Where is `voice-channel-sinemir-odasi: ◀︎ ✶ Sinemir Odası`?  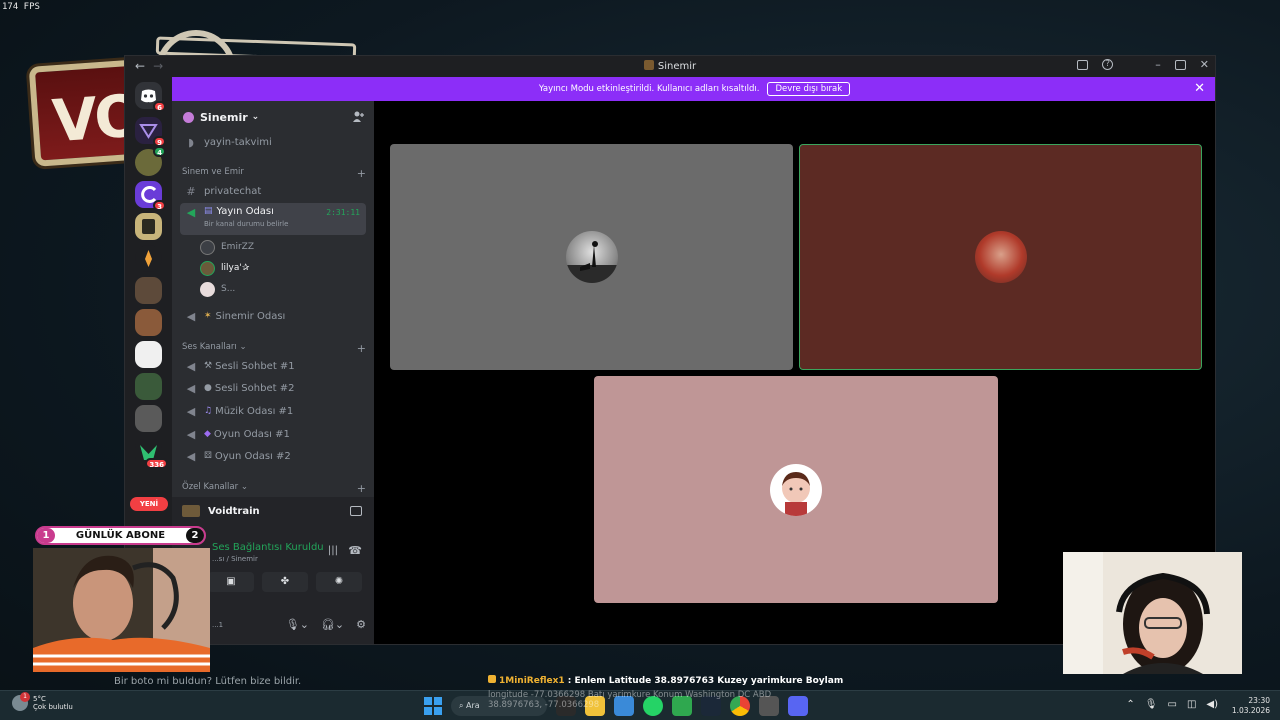 voice-channel-sinemir-odasi: ◀︎ ✶ Sinemir Odası is located at coordinates (273, 316).